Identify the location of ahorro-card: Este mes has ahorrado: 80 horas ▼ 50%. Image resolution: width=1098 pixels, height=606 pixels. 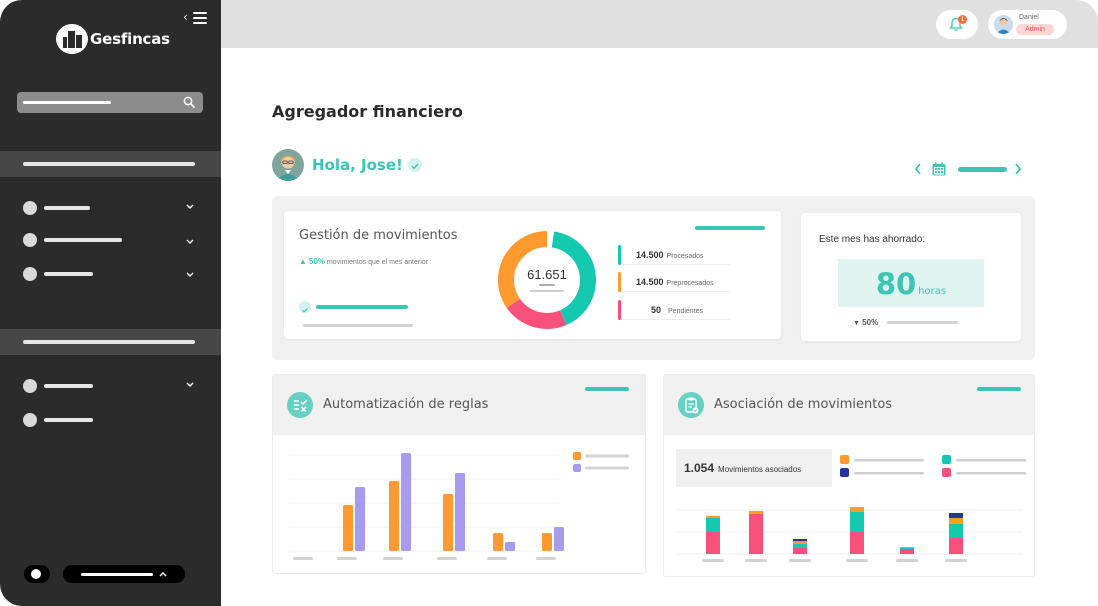
(911, 277).